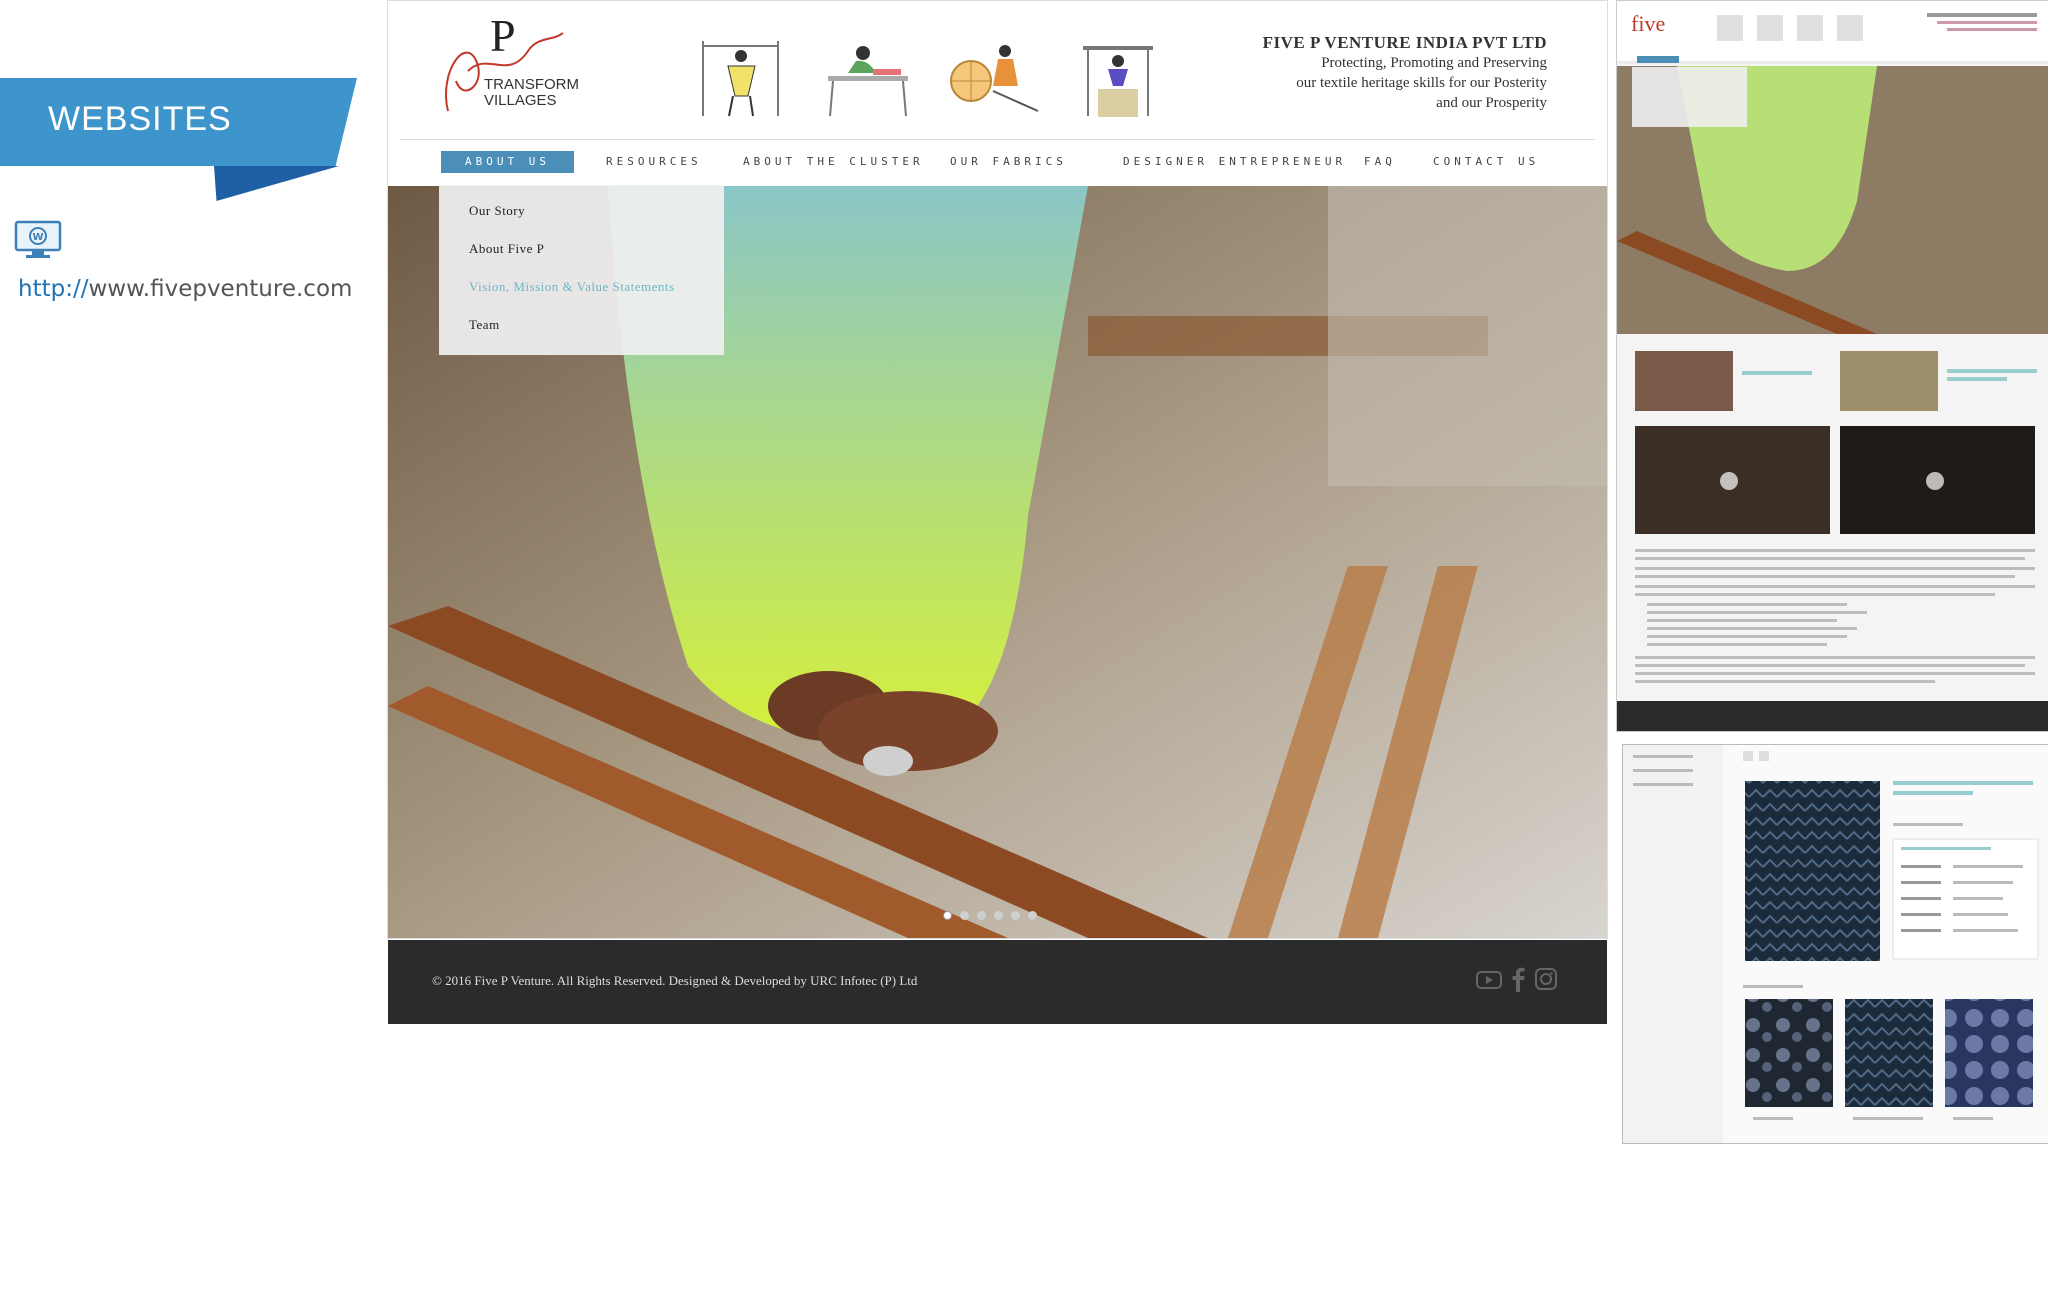 The image size is (2048, 1303). Describe the element at coordinates (1434, 63) in the screenshot. I see `tagline-line-1: Protecting, Promoting and Preserving` at that location.